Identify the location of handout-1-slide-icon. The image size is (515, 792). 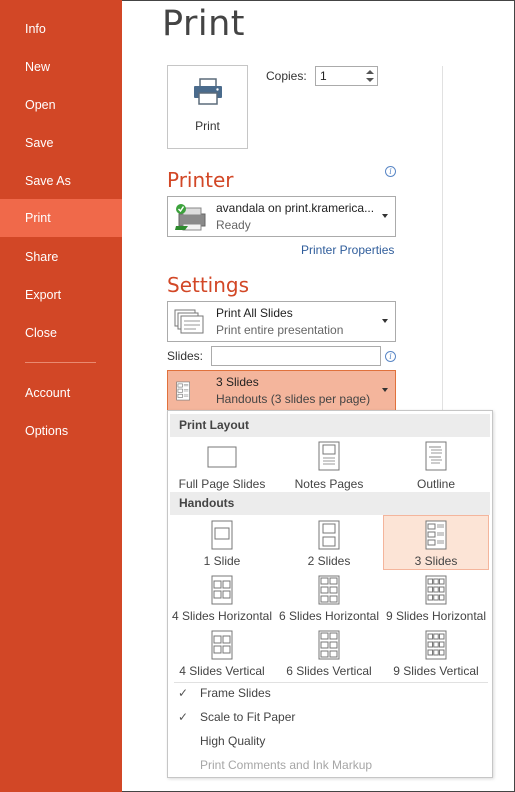
(222, 535).